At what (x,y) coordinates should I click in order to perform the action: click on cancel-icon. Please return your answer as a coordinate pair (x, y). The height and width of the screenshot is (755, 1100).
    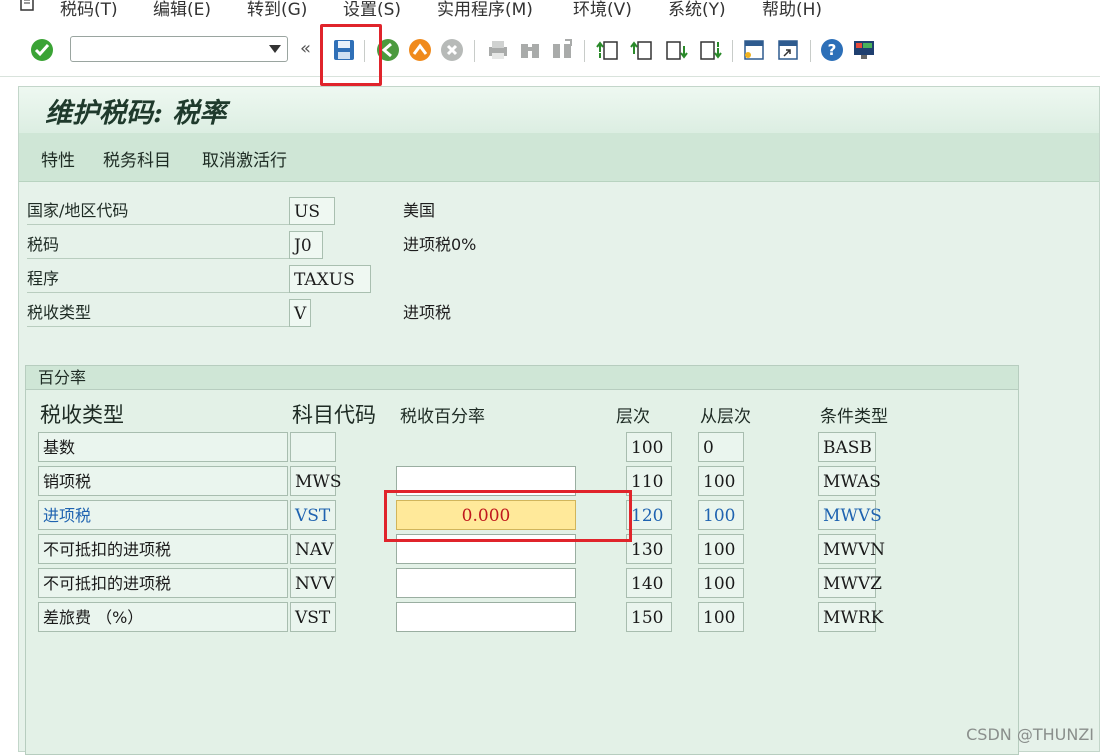
    Looking at the image, I should click on (452, 50).